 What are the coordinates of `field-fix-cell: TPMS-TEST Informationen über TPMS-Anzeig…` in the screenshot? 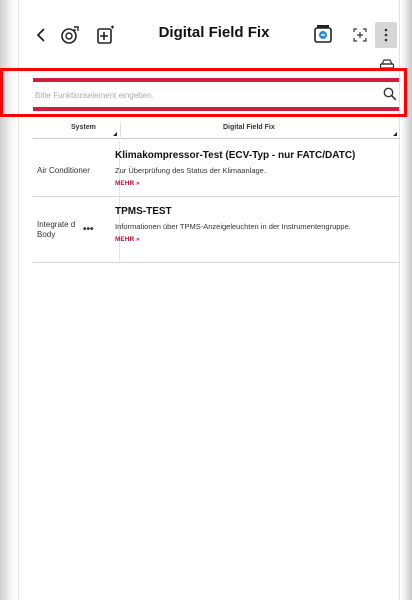 It's located at (255, 224).